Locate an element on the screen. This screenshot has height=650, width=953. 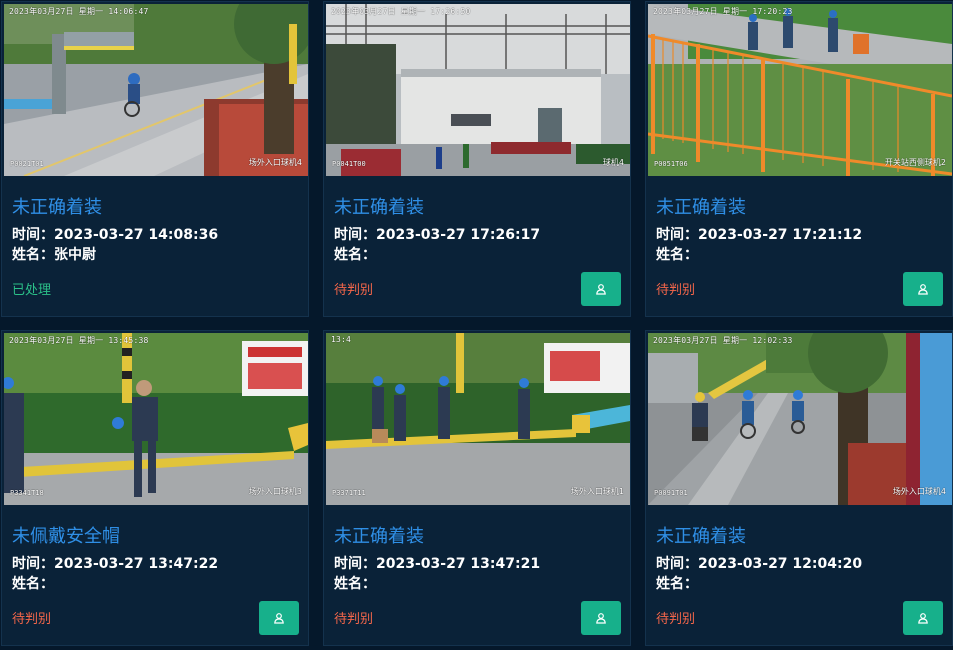
osd-camera-name: 开关站西侧球机2 is located at coordinates (915, 162).